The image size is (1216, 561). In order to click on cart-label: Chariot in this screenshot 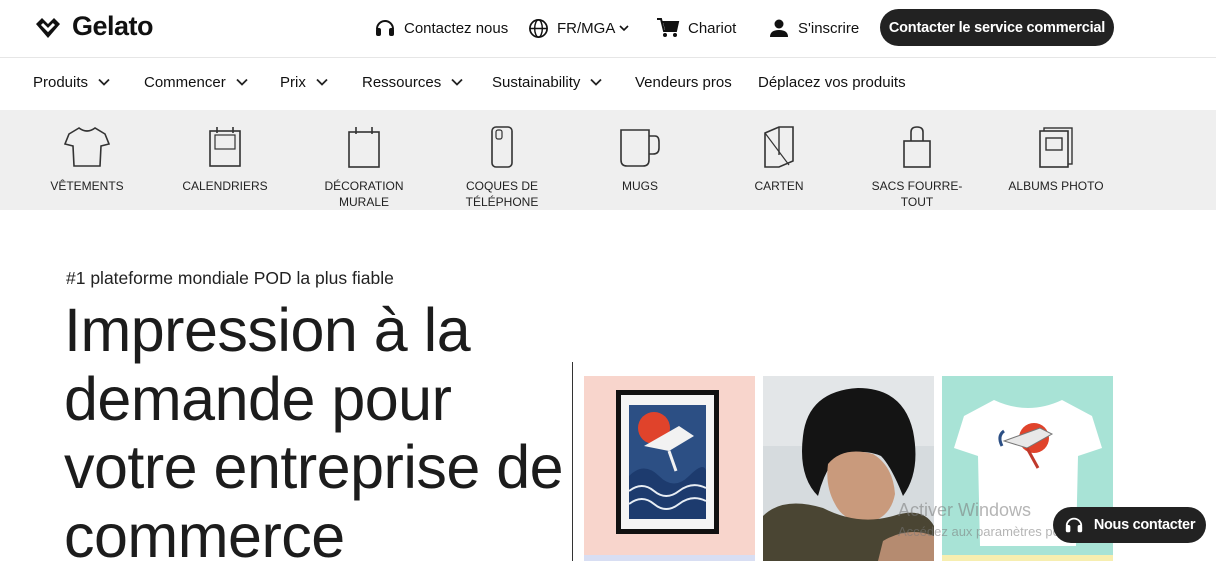, I will do `click(712, 28)`.